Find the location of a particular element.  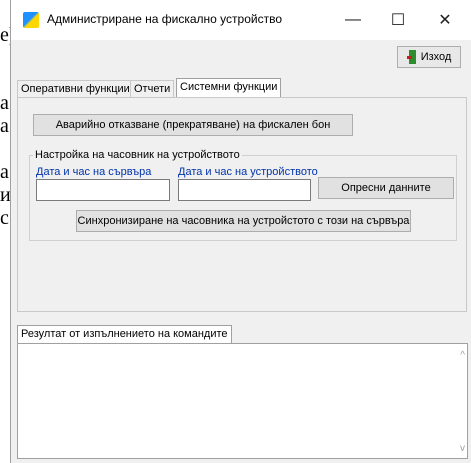

exit-button: Изход is located at coordinates (429, 57).